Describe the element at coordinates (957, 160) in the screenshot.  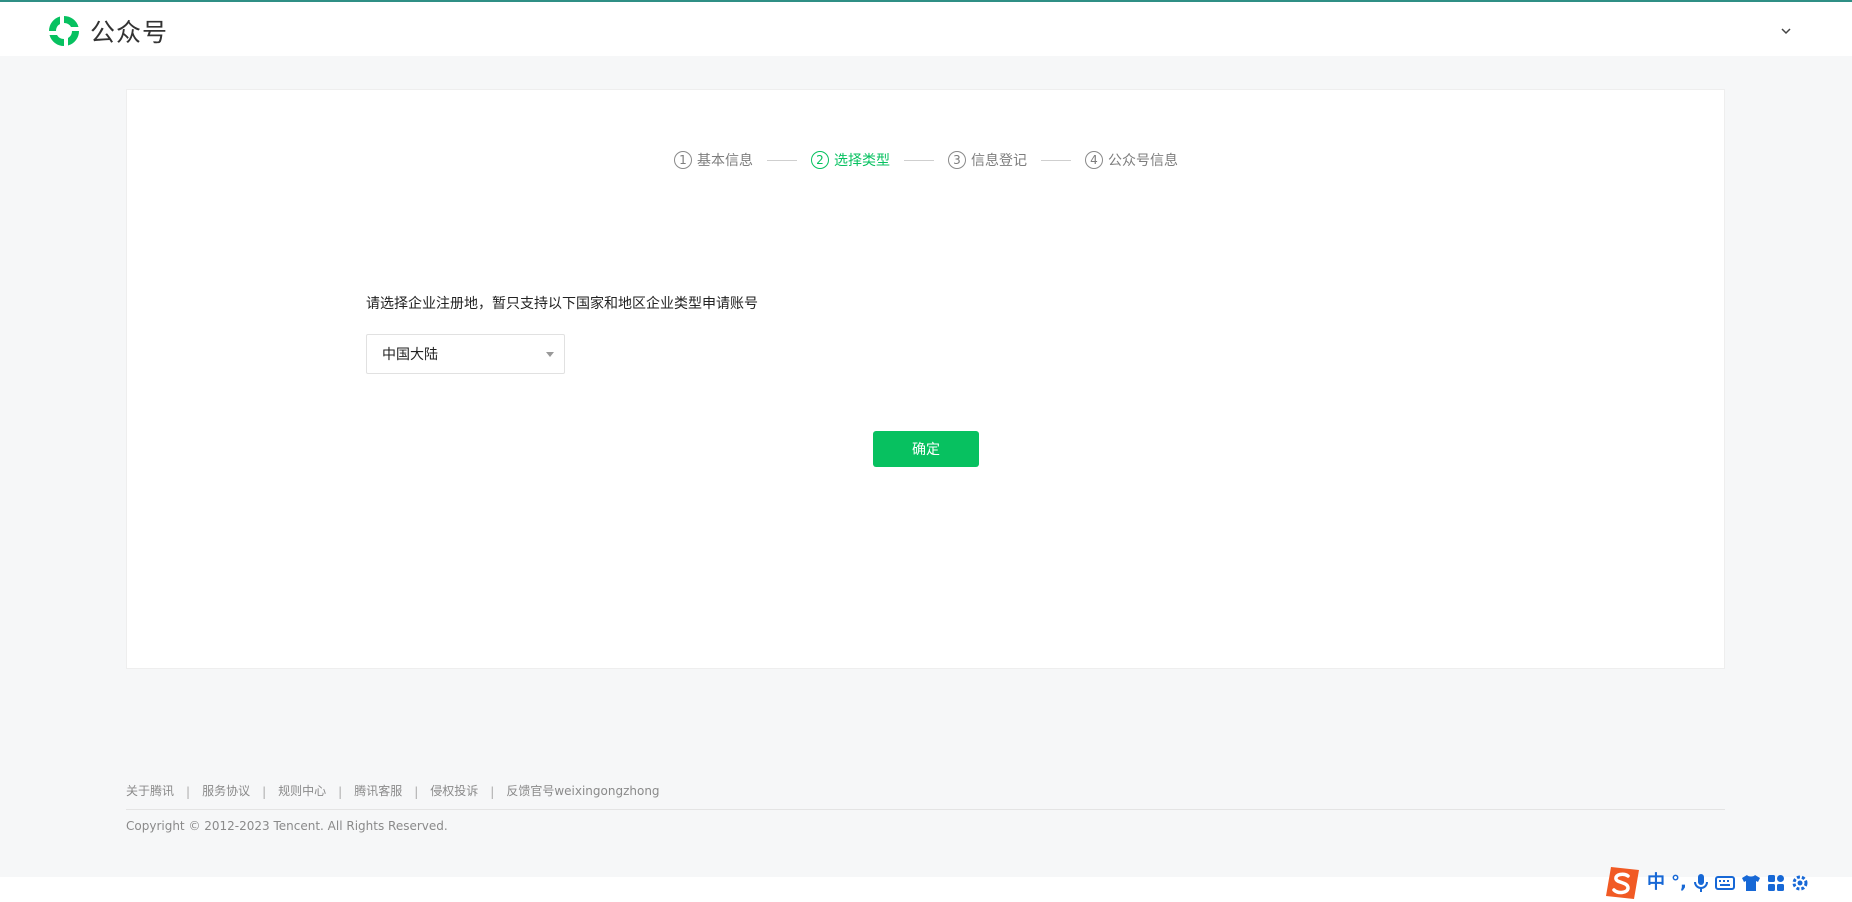
I see `step-number: 3` at that location.